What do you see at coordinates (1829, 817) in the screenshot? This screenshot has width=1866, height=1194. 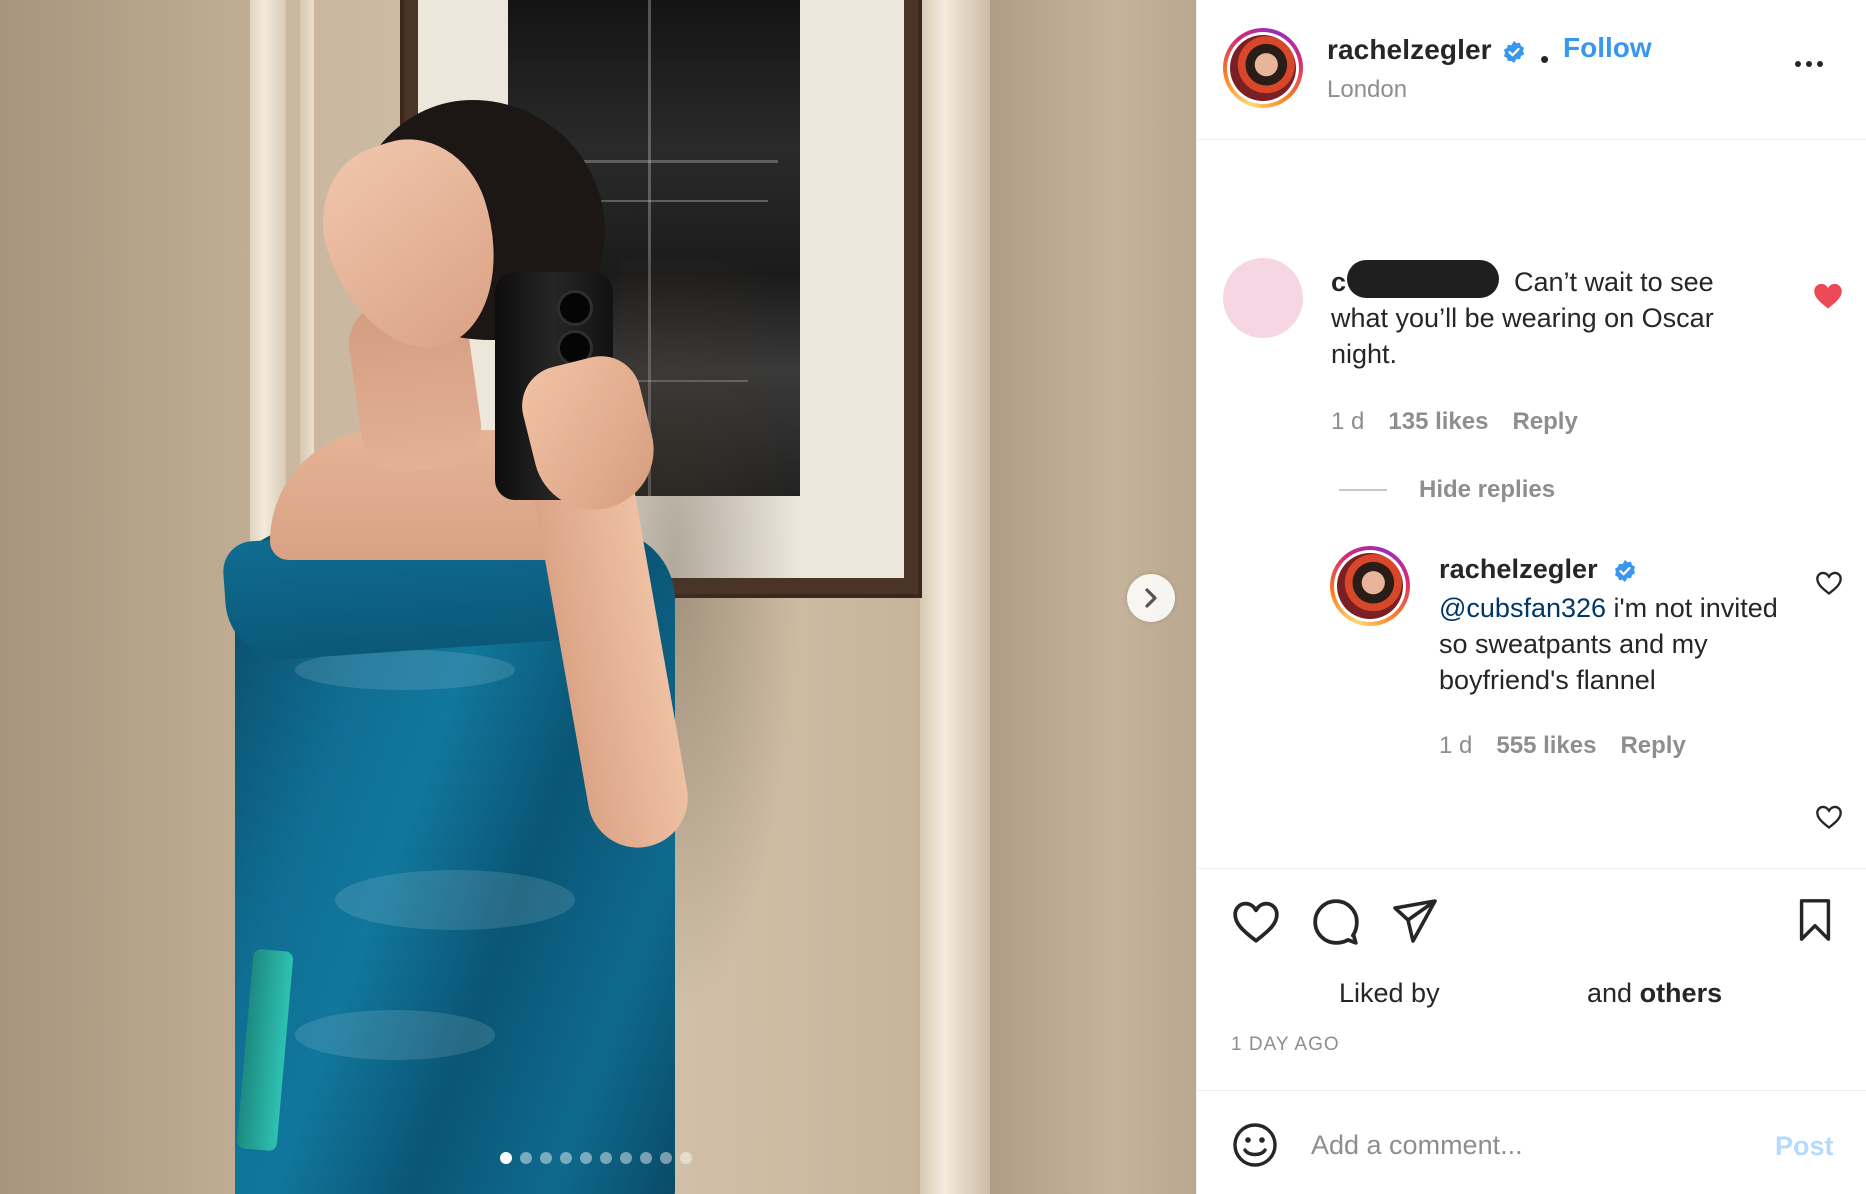 I see `like-comment-heart-icon` at bounding box center [1829, 817].